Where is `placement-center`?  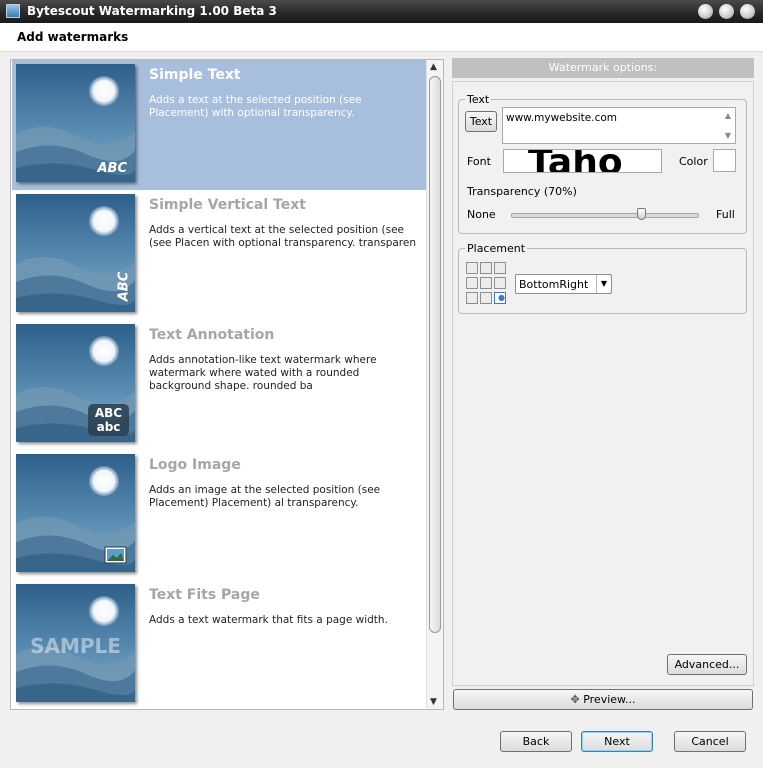 placement-center is located at coordinates (486, 283).